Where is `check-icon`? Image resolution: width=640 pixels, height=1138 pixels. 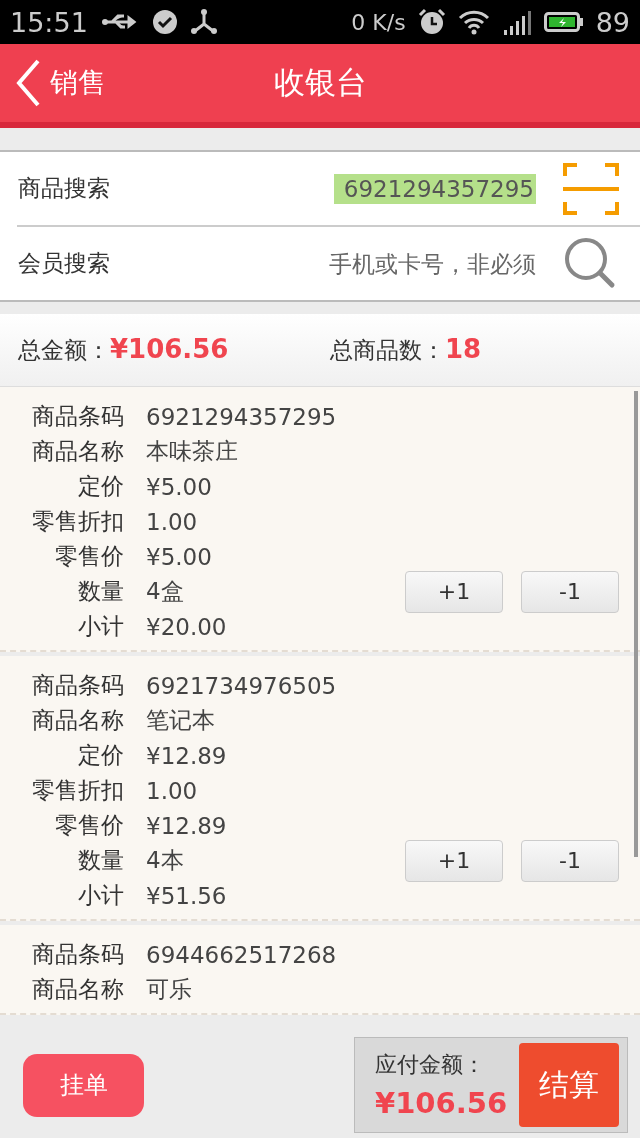 check-icon is located at coordinates (164, 22).